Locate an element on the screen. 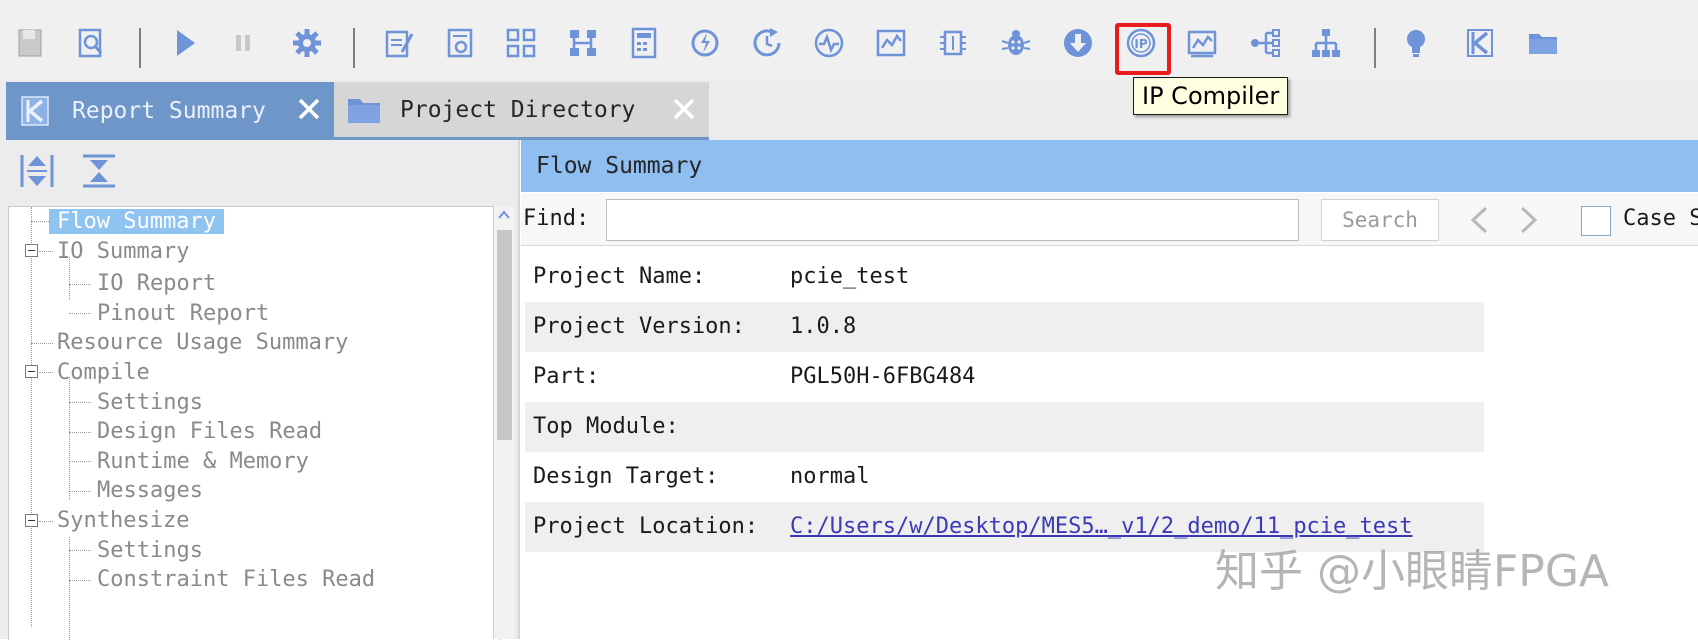  network-icon is located at coordinates (1265, 43).